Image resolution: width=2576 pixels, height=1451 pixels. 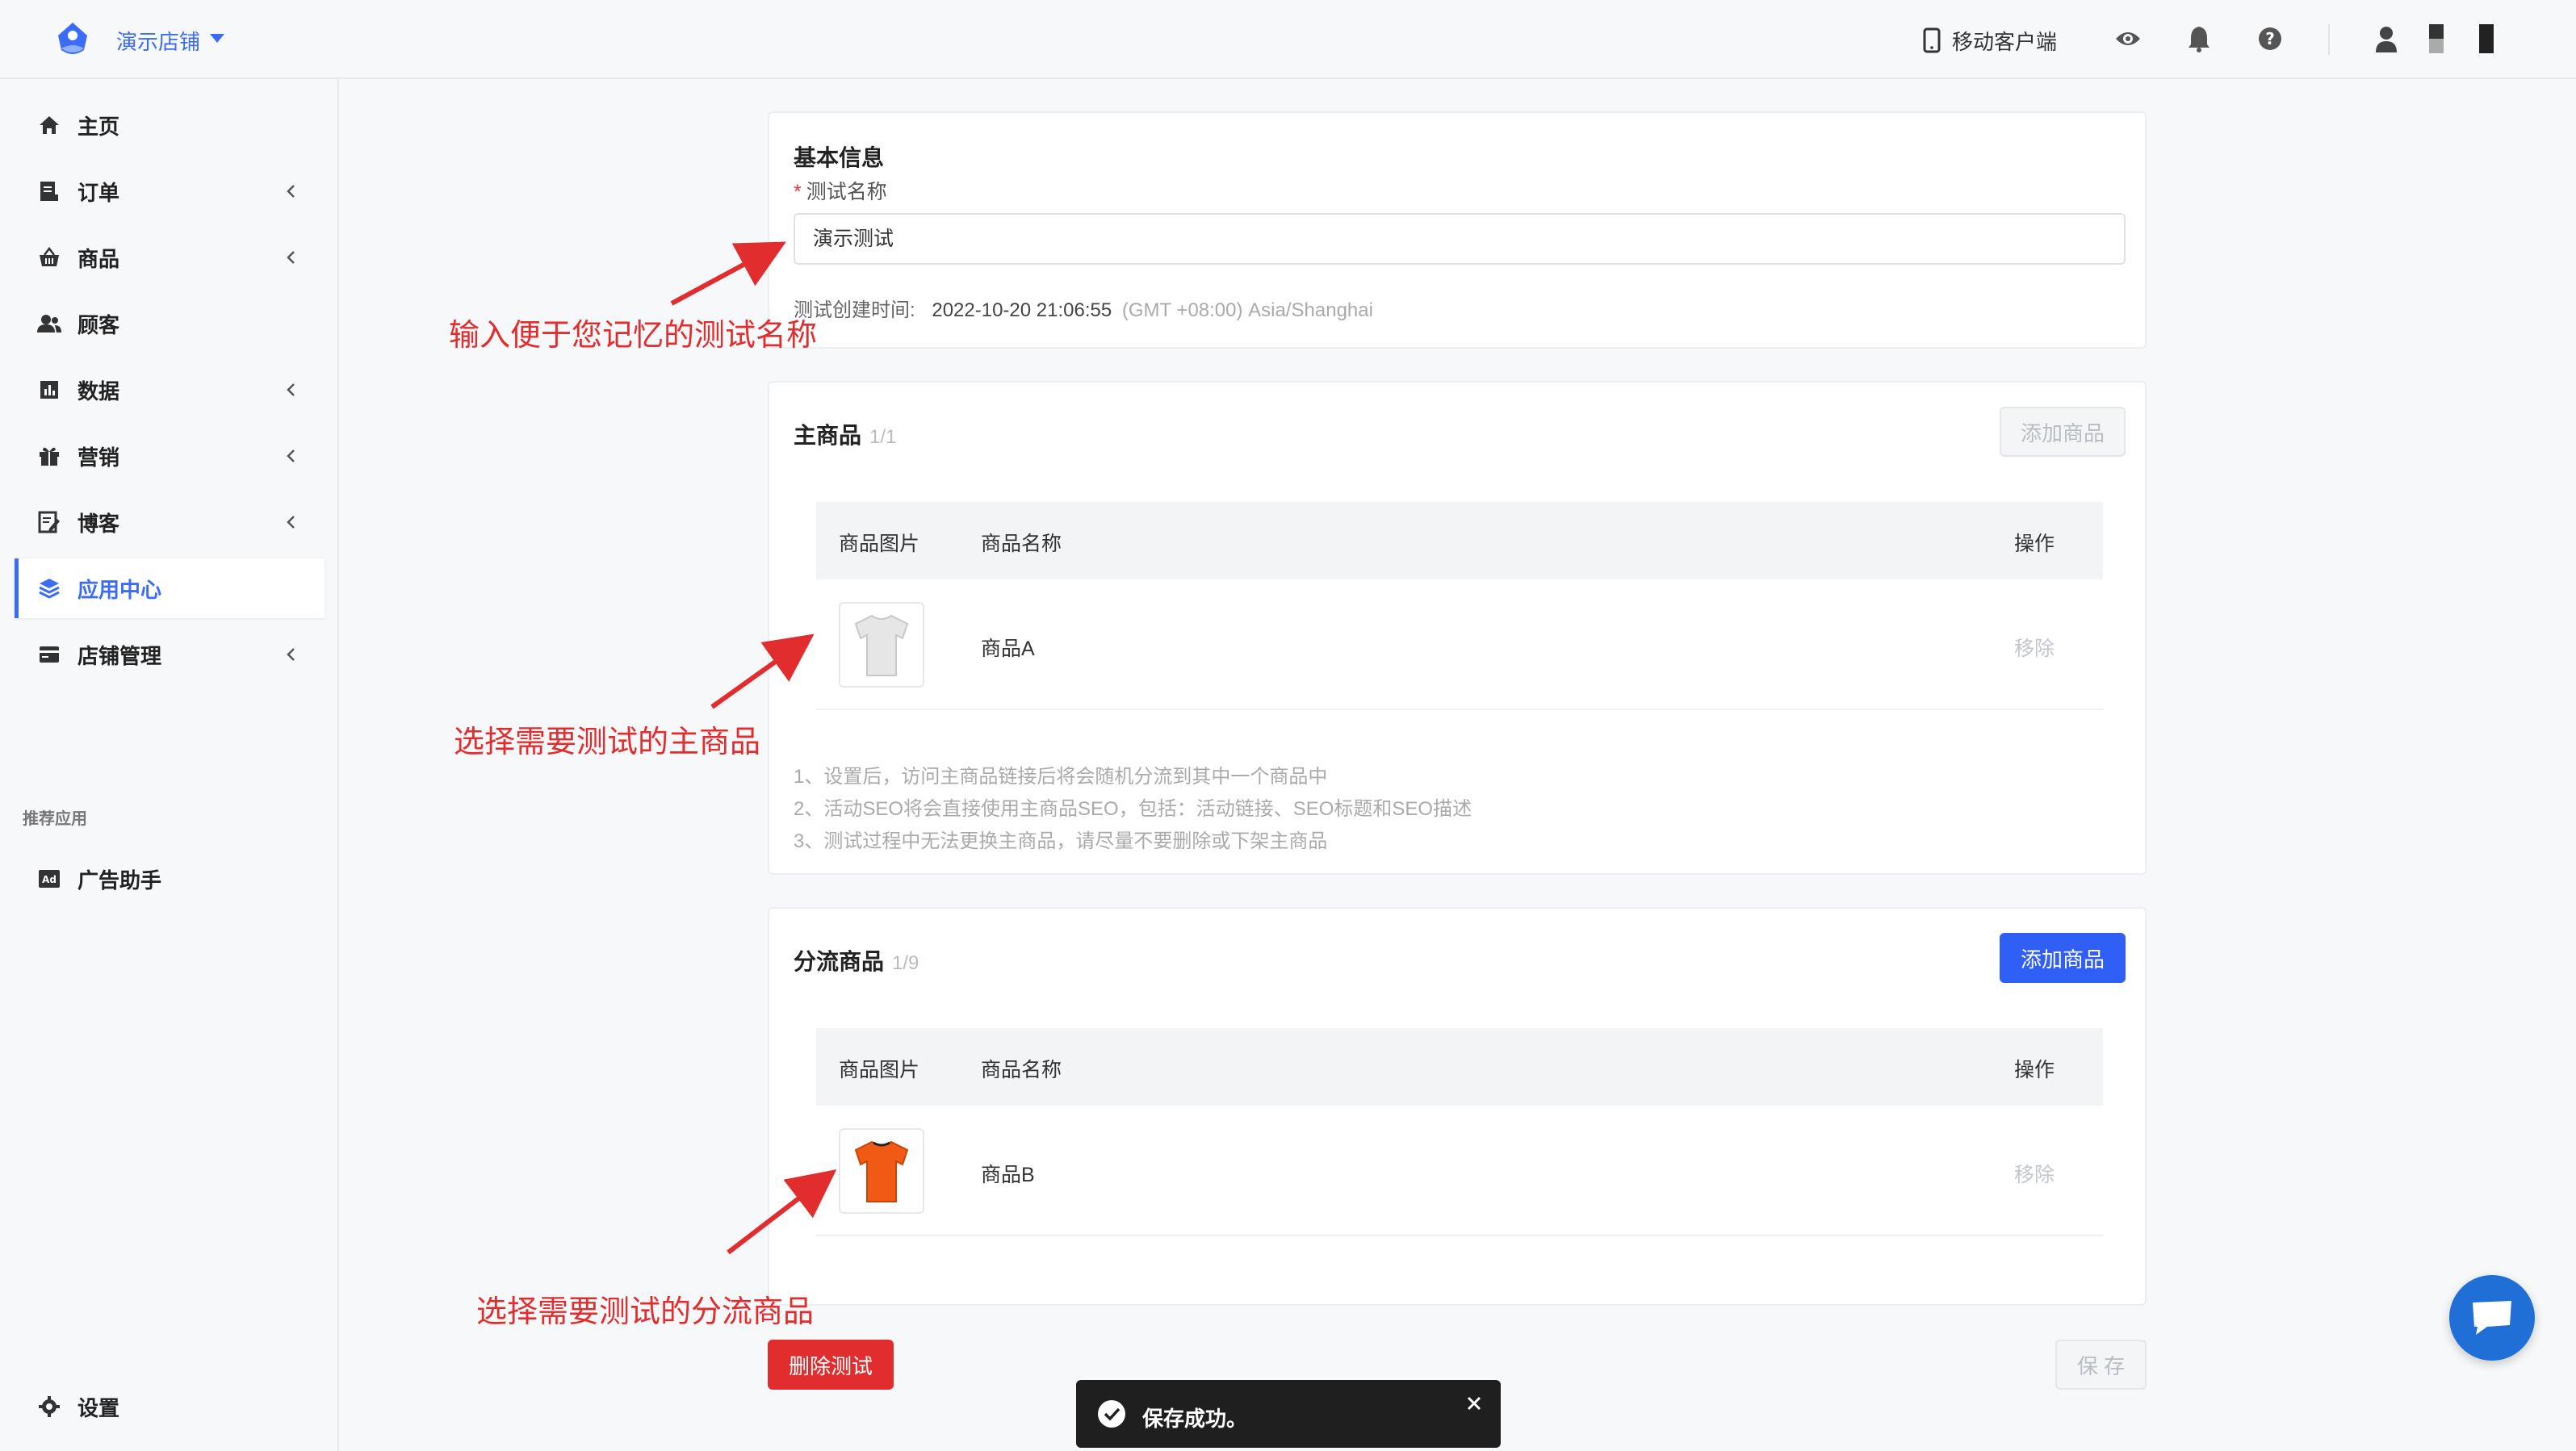 What do you see at coordinates (98, 457) in the screenshot?
I see `sidebar-item-label: 营销` at bounding box center [98, 457].